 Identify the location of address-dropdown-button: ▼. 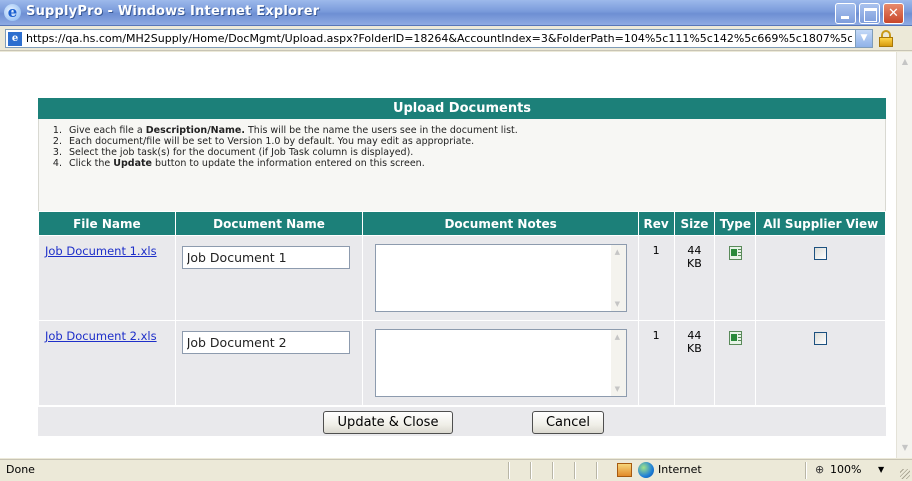
(863, 38).